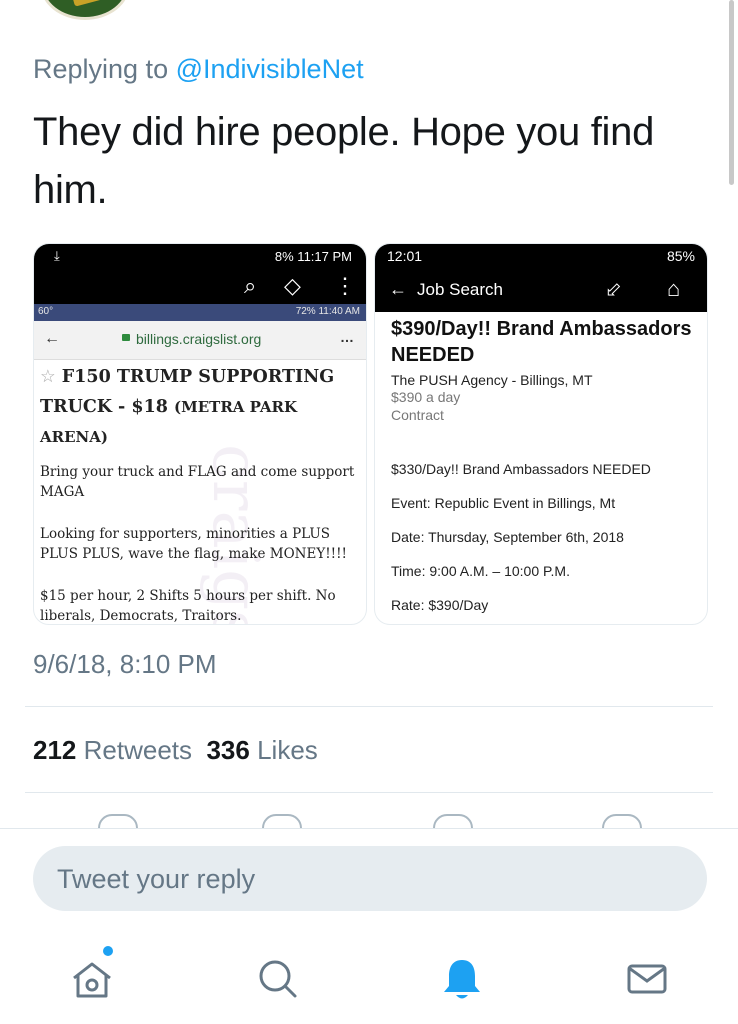 The width and height of the screenshot is (738, 1024). What do you see at coordinates (270, 69) in the screenshot?
I see `replying-handle-link: @IndivisibleNet` at bounding box center [270, 69].